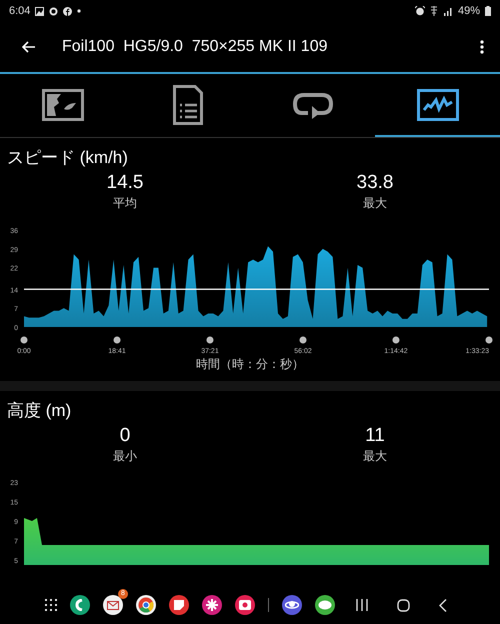 Image resolution: width=500 pixels, height=624 pixels. I want to click on flower-app-icon, so click(212, 605).